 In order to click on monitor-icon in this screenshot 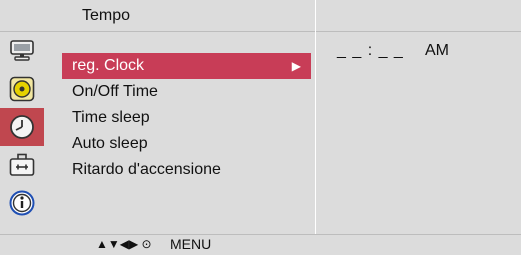, I will do `click(22, 50)`.